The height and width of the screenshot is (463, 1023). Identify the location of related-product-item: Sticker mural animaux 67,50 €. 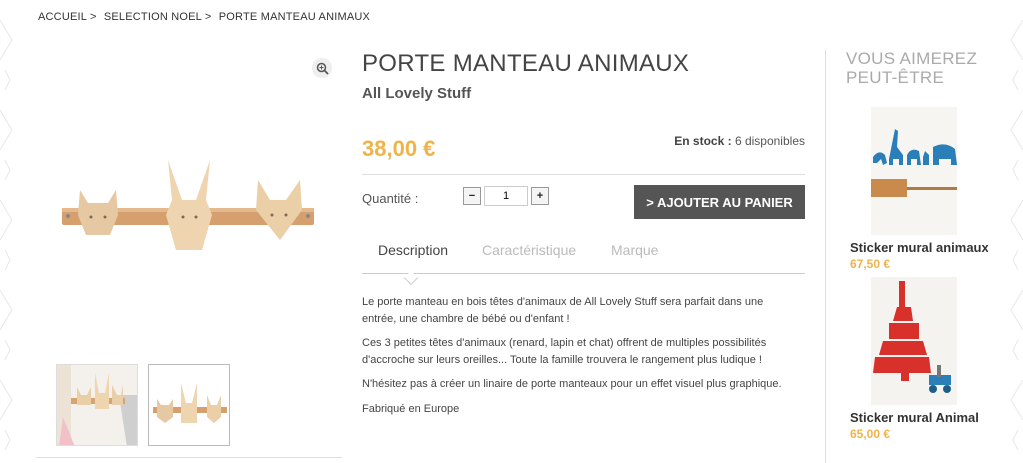
(920, 189).